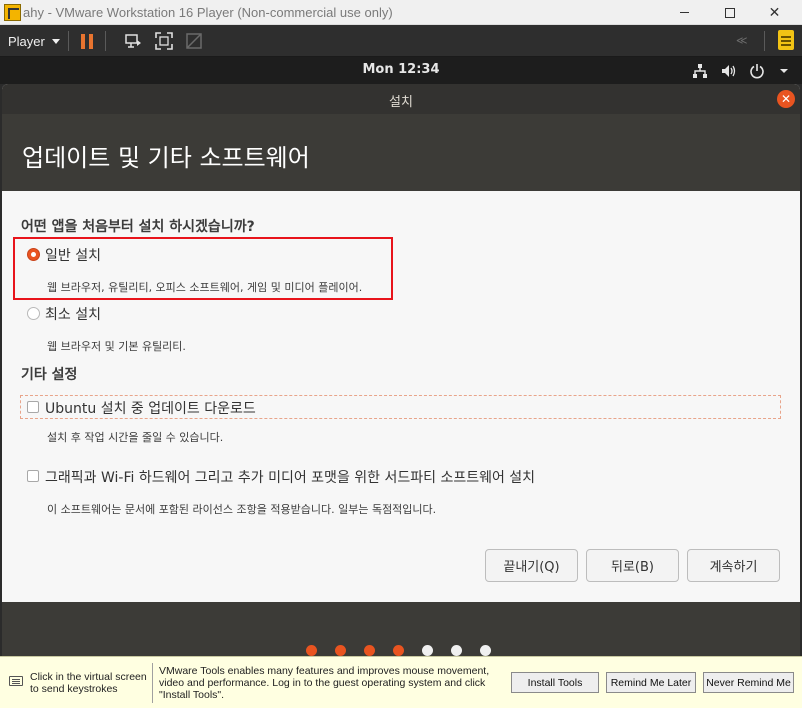 The height and width of the screenshot is (708, 802). Describe the element at coordinates (164, 41) in the screenshot. I see `fullscreen-icon` at that location.